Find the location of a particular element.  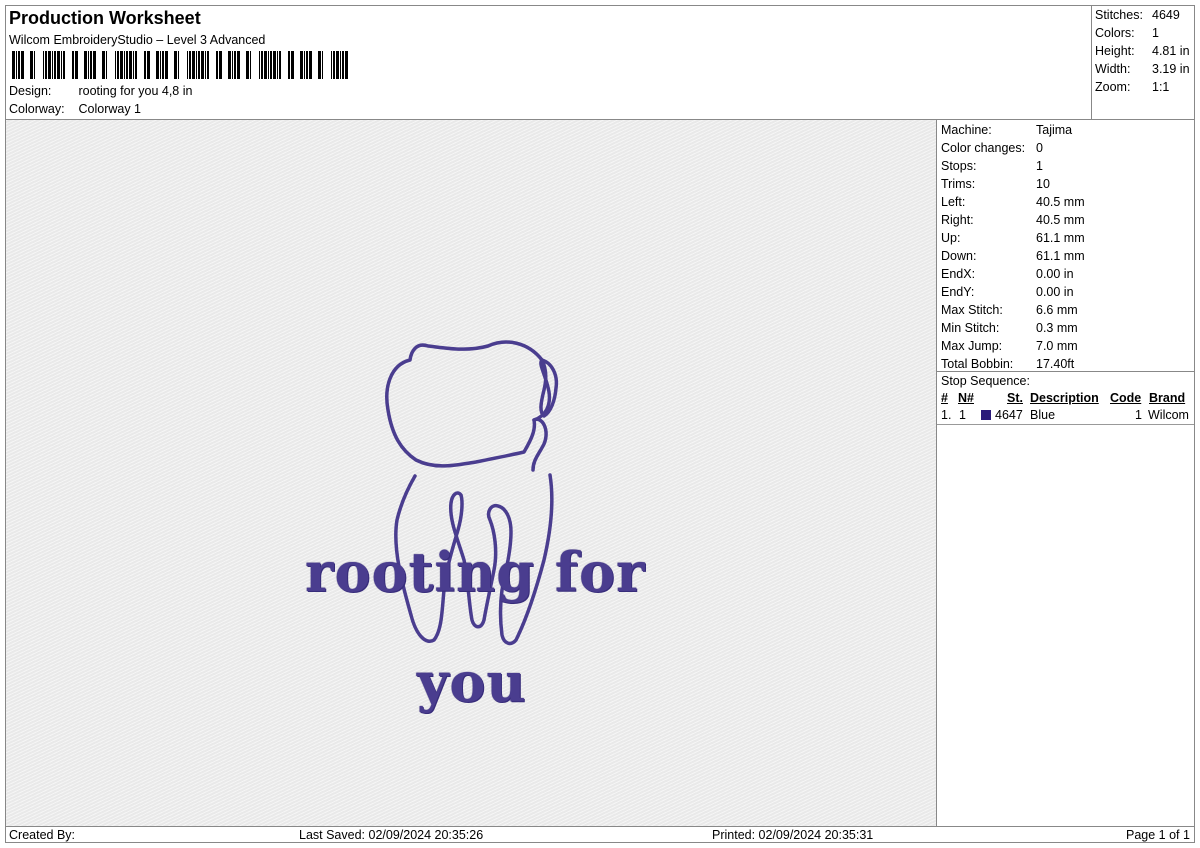

color-swatch is located at coordinates (986, 415).